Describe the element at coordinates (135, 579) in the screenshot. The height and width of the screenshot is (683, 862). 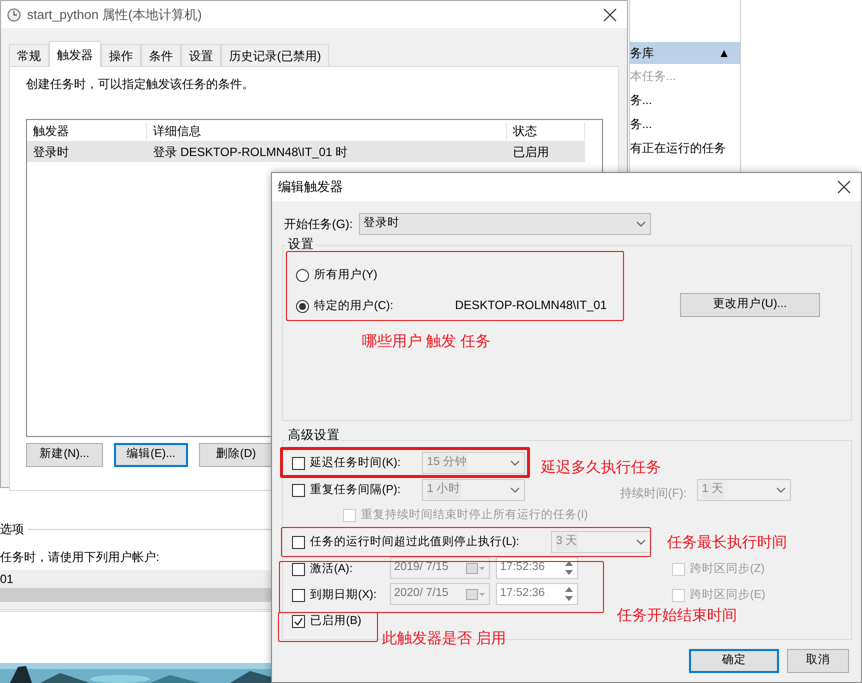
I see `account-field: 01` at that location.